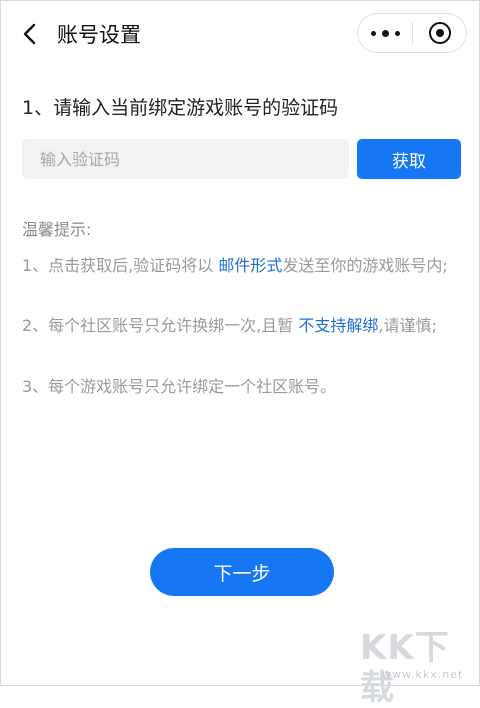 The width and height of the screenshot is (480, 708). Describe the element at coordinates (179, 386) in the screenshot. I see `tip-item-3: 3、每个游戏账号只允许绑定一个社区账号。` at that location.